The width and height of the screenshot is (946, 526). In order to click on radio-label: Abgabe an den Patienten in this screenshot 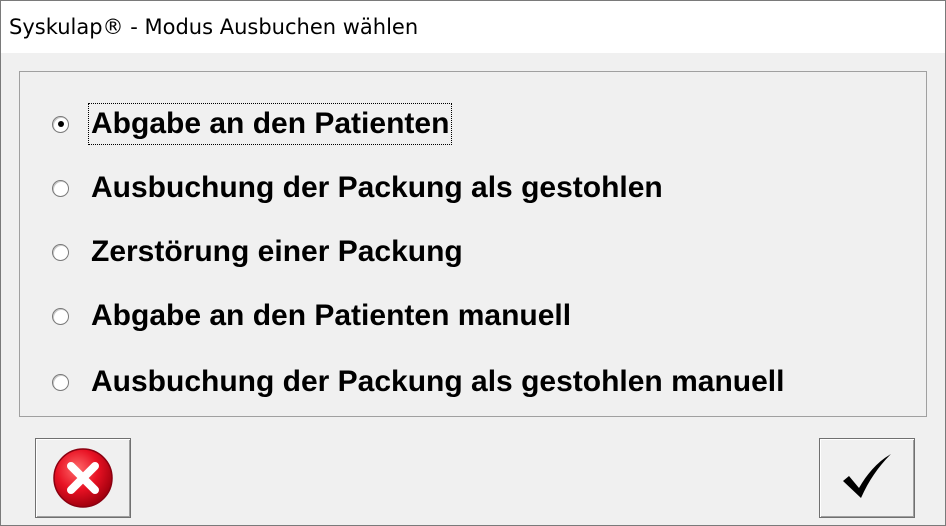, I will do `click(270, 124)`.